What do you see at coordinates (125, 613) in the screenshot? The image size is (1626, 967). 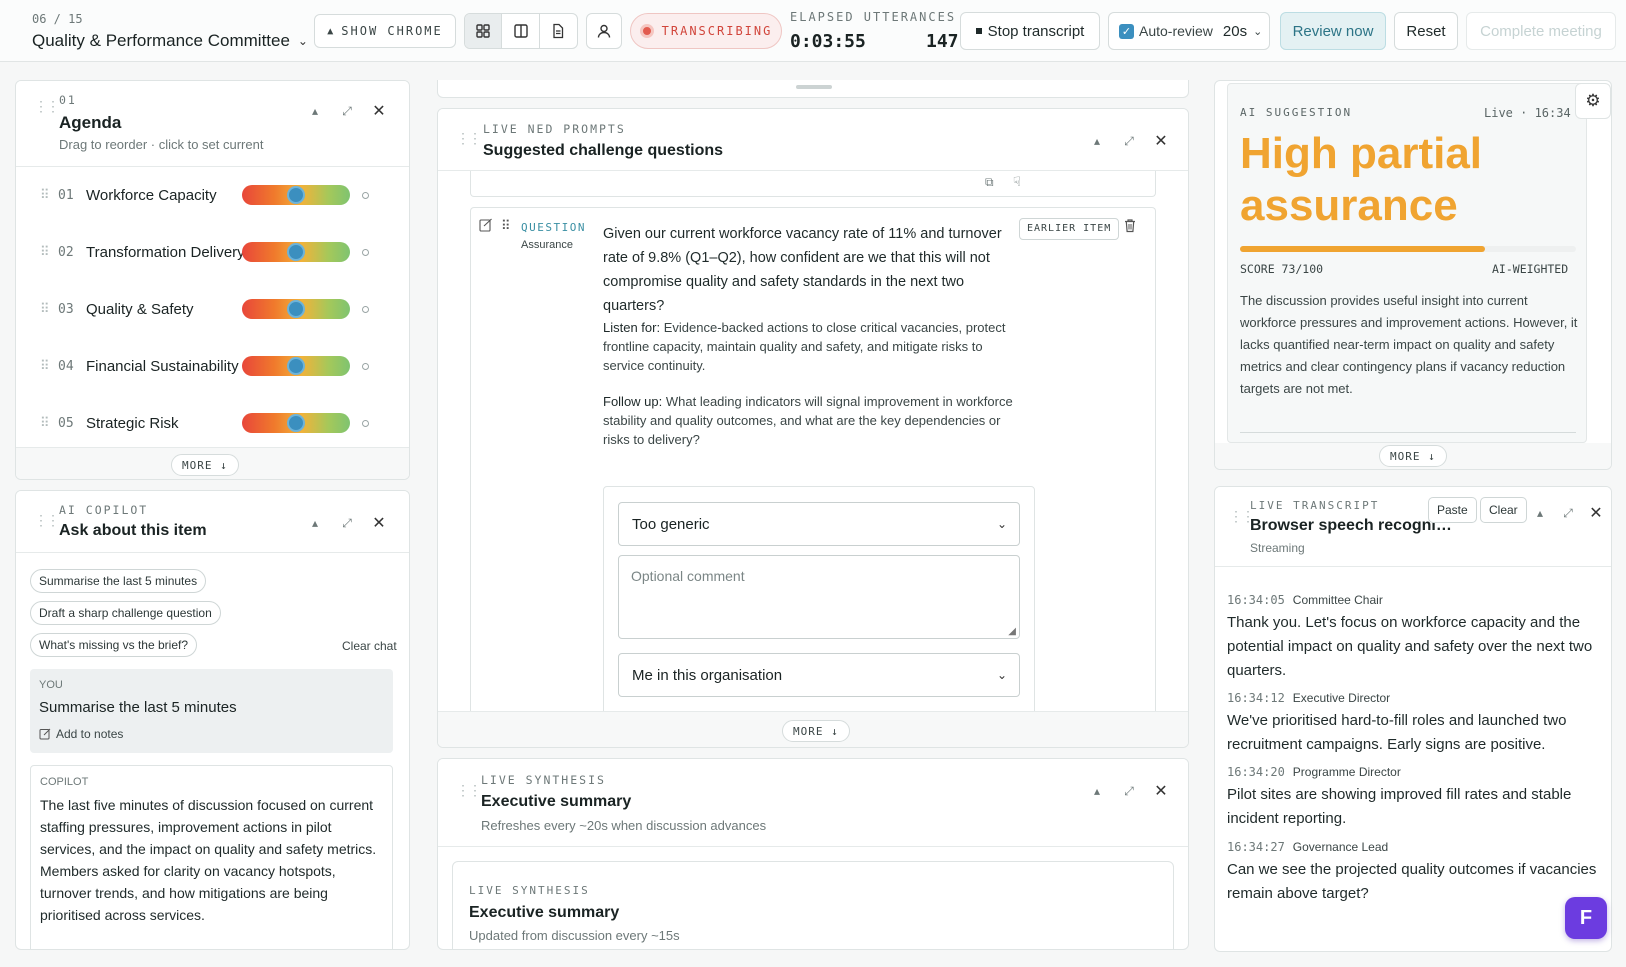 I see `suggestion-chip: Draft a sharp challenge question` at bounding box center [125, 613].